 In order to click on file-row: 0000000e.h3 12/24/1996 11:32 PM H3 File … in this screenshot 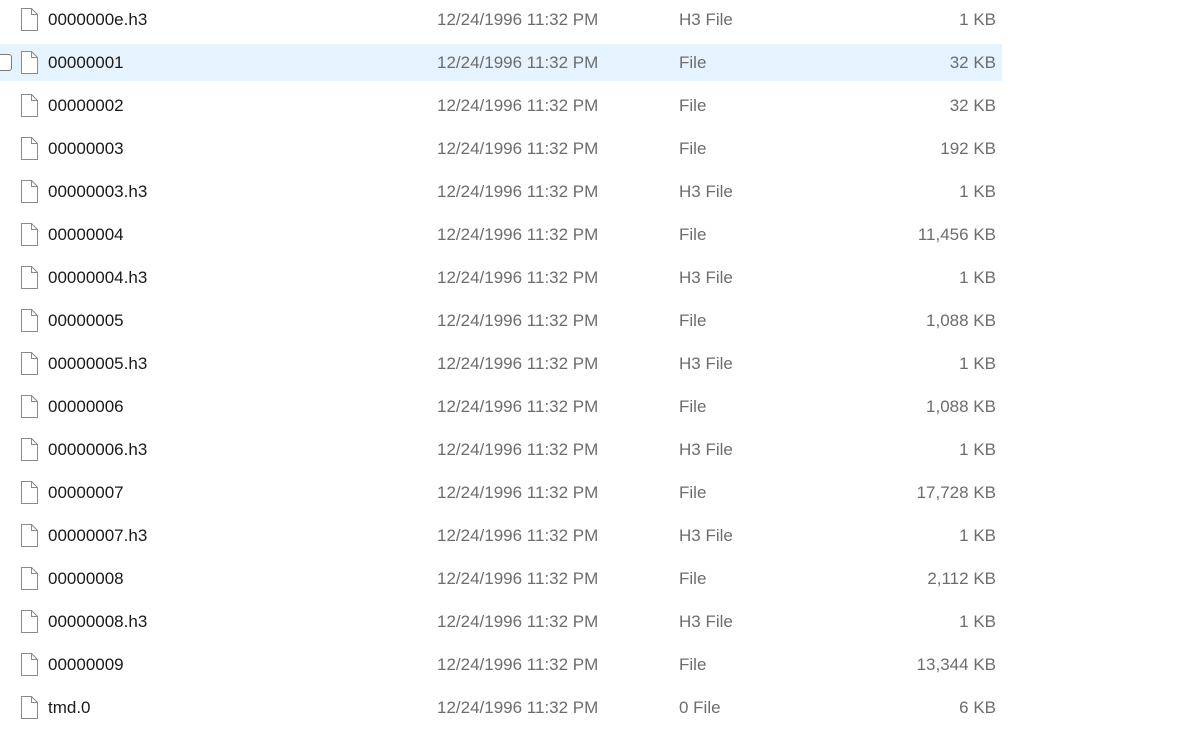, I will do `click(501, 19)`.